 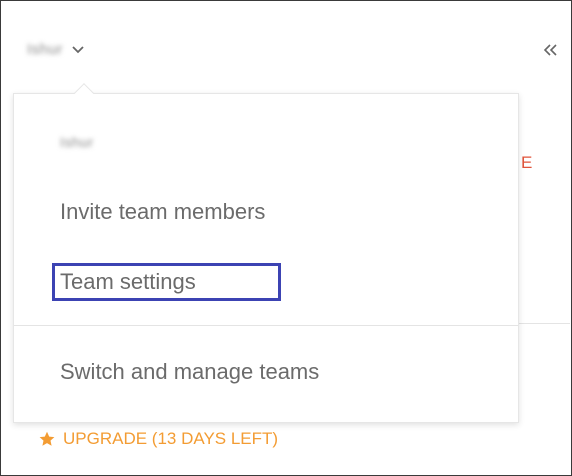 I want to click on team-switcher: Ishur, so click(x=56, y=49).